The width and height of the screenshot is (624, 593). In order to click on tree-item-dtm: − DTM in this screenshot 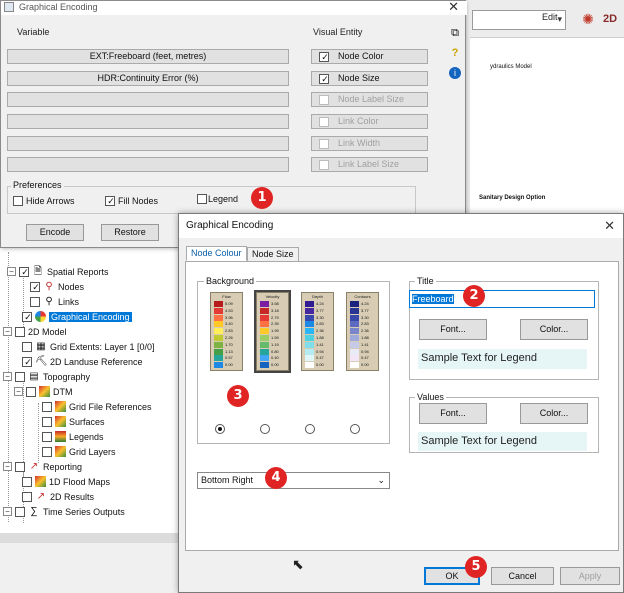, I will do `click(43, 391)`.